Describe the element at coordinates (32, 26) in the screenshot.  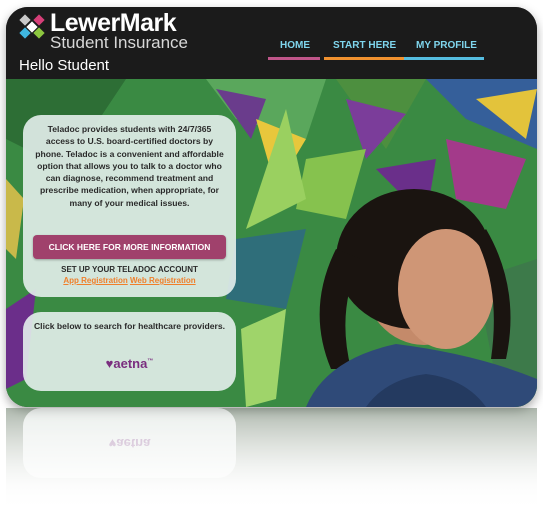
I see `lewermark-x-logo-icon` at that location.